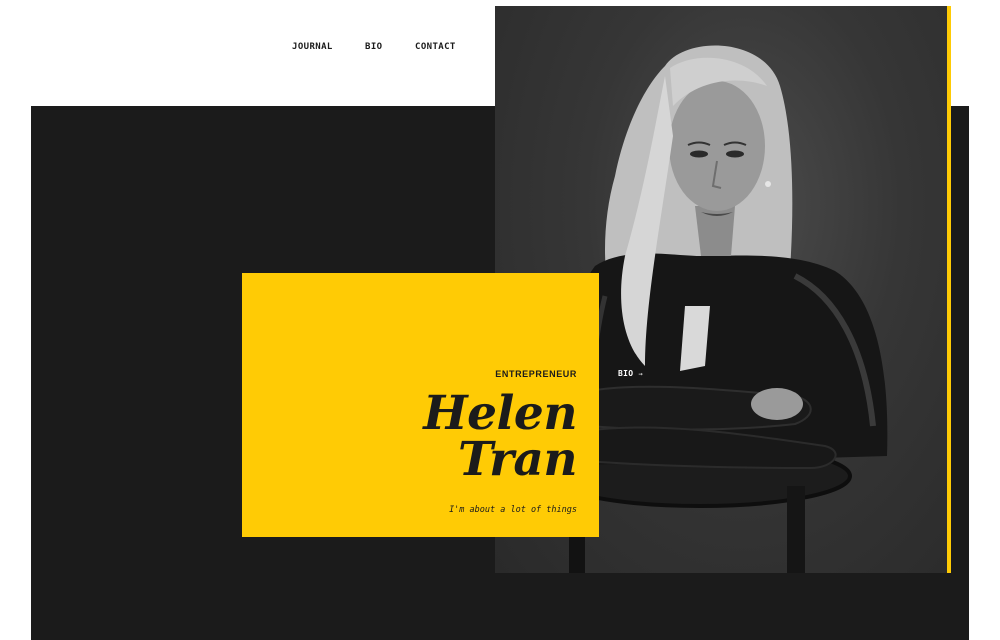 The image size is (1000, 640). What do you see at coordinates (500, 413) in the screenshot?
I see `first-name: Helen` at bounding box center [500, 413].